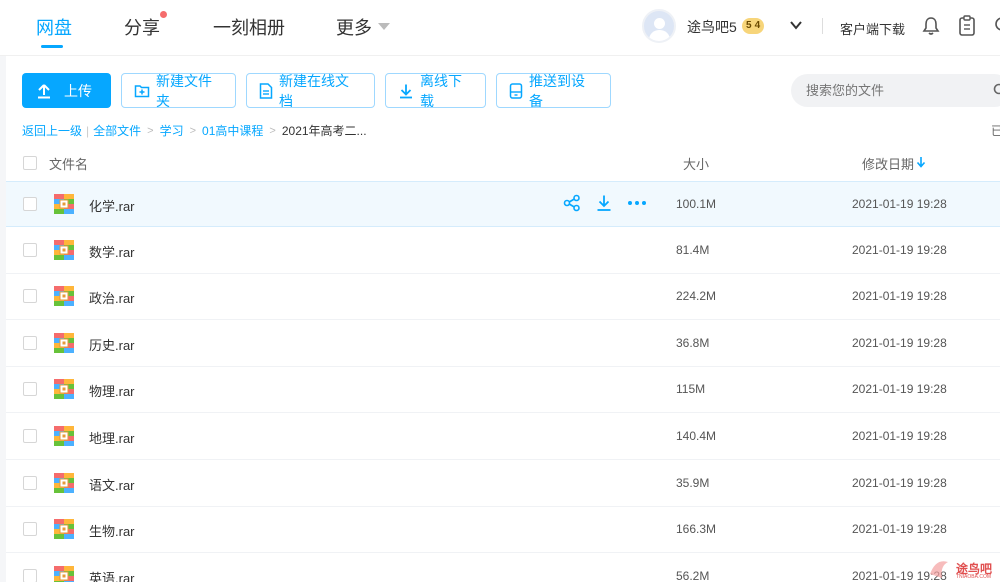 This screenshot has height=582, width=1000. I want to click on upload-button: 上传, so click(66, 90).